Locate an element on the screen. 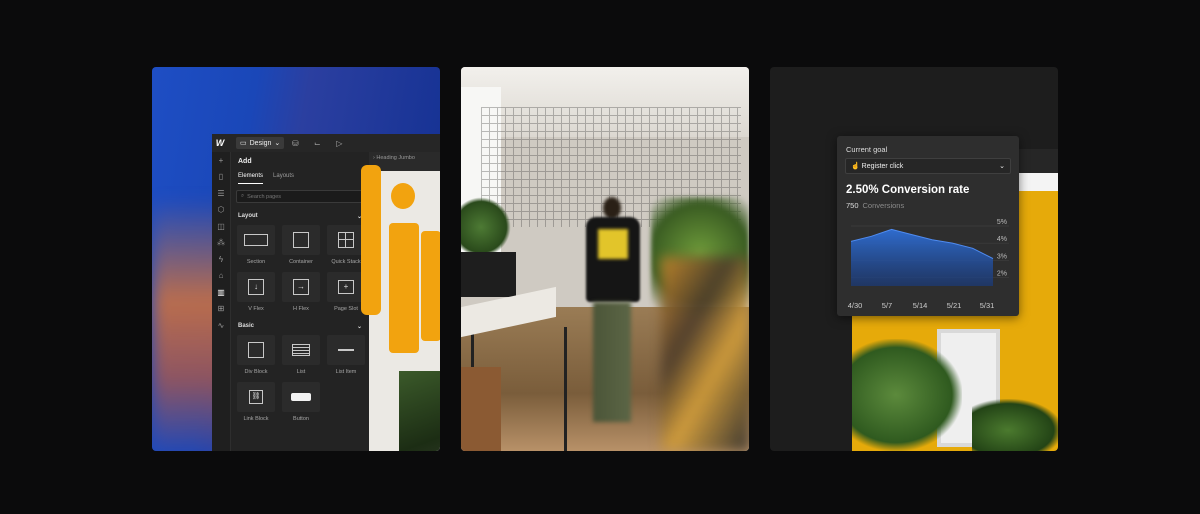 The width and height of the screenshot is (1200, 514). pages-icon: ▯ is located at coordinates (221, 177).